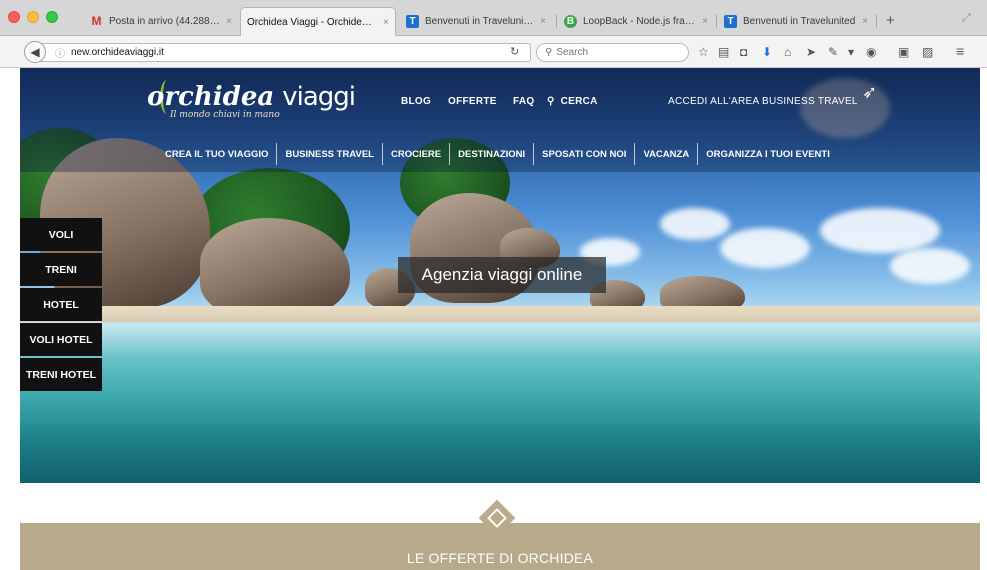  What do you see at coordinates (81, 52) in the screenshot?
I see `url-prefix: new.` at bounding box center [81, 52].